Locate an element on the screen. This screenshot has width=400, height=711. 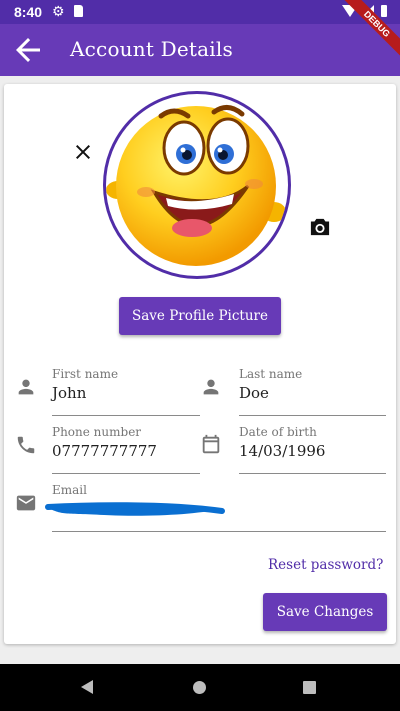
phone-icon is located at coordinates (26, 445).